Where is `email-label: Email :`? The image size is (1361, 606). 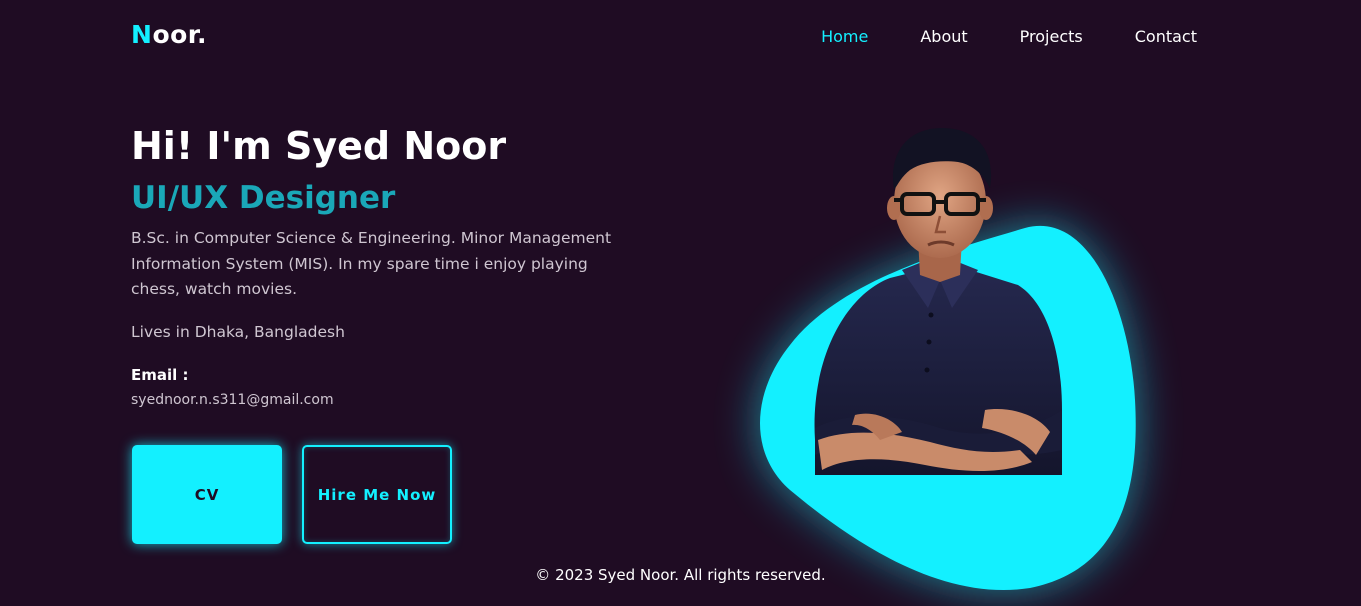
email-label: Email : is located at coordinates (160, 375).